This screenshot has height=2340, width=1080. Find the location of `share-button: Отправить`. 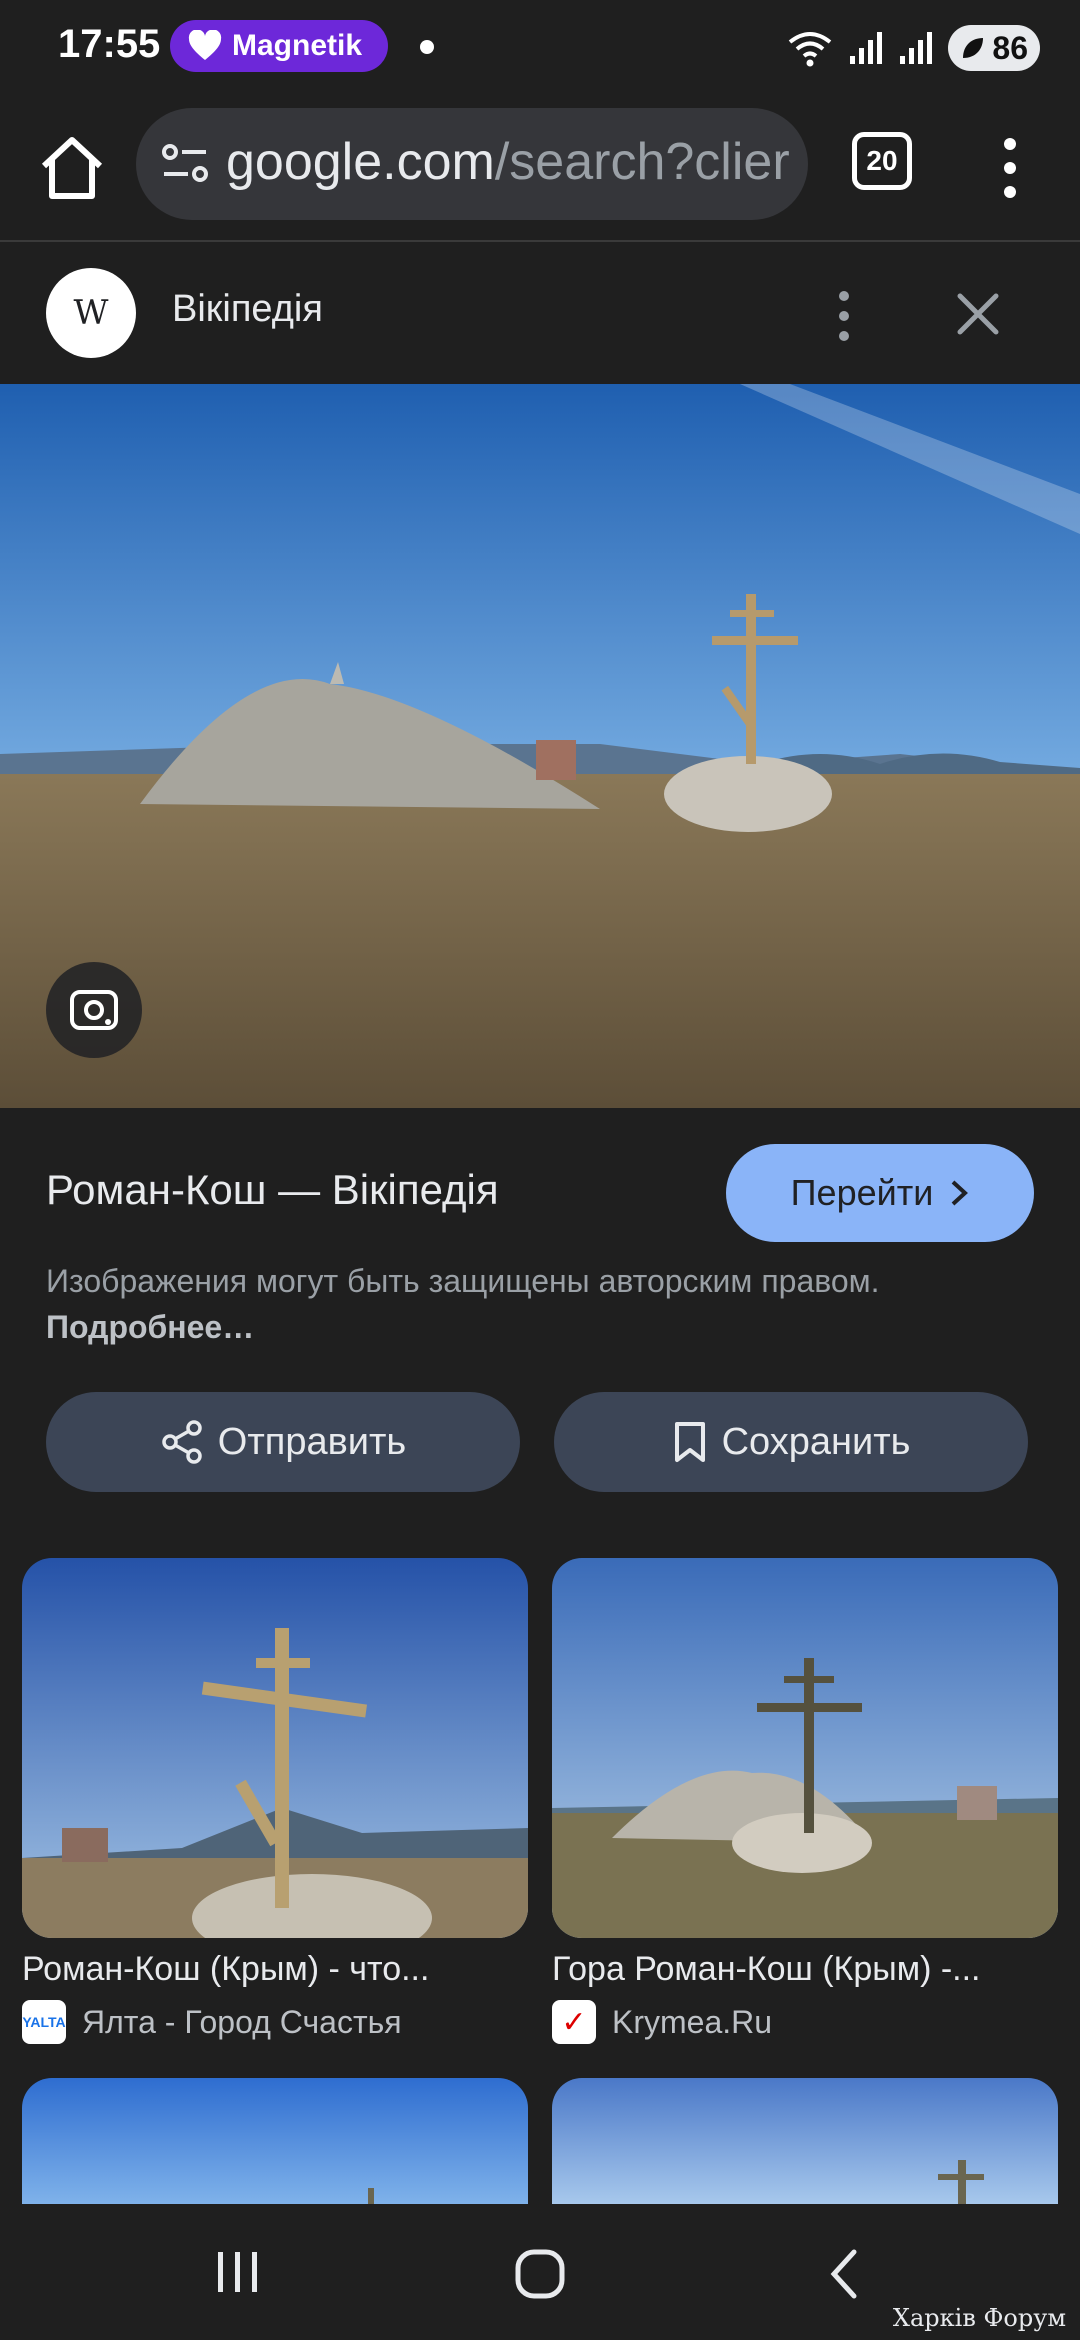

share-button: Отправить is located at coordinates (283, 1442).